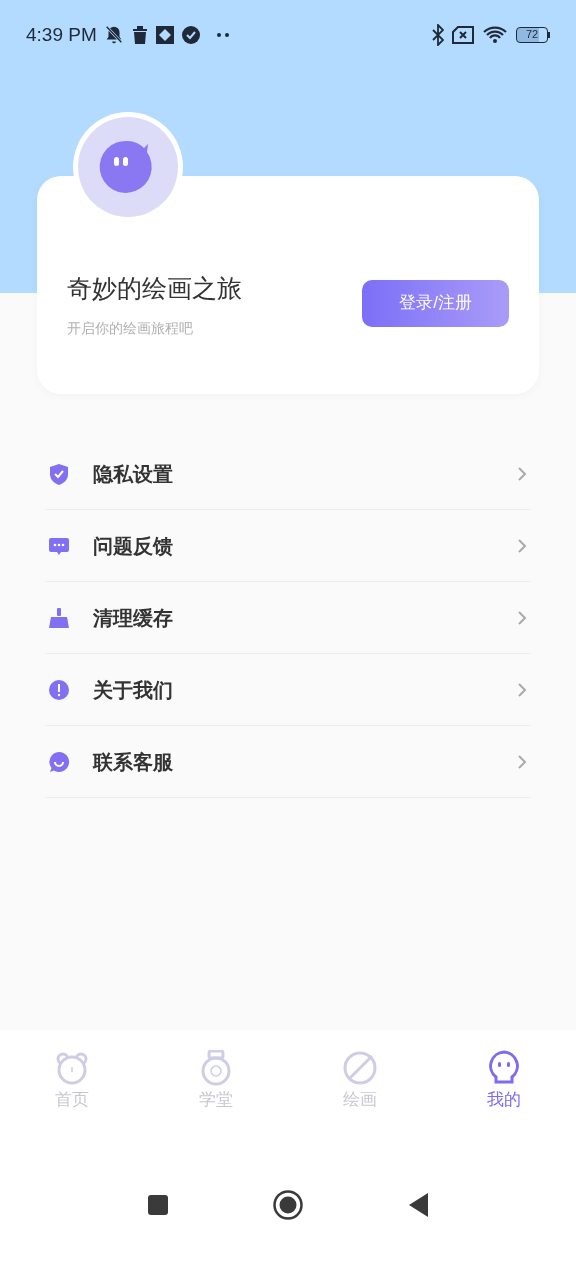  What do you see at coordinates (59, 473) in the screenshot?
I see `shield-check-icon` at bounding box center [59, 473].